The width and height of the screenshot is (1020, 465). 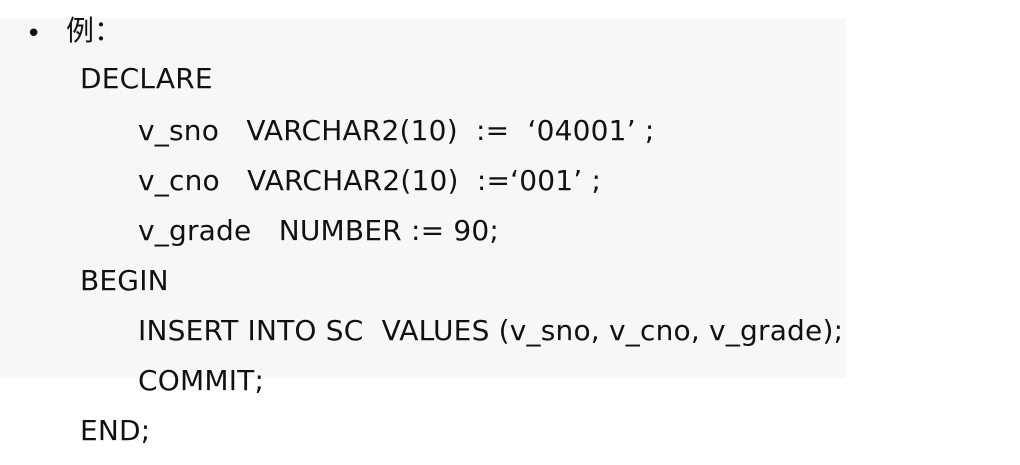 I want to click on code-line-begin: BEGIN, so click(x=124, y=280).